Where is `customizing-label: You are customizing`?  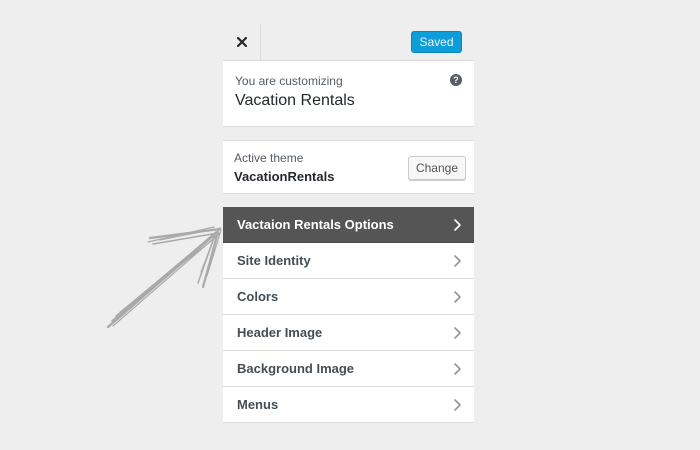
customizing-label: You are customizing is located at coordinates (289, 81).